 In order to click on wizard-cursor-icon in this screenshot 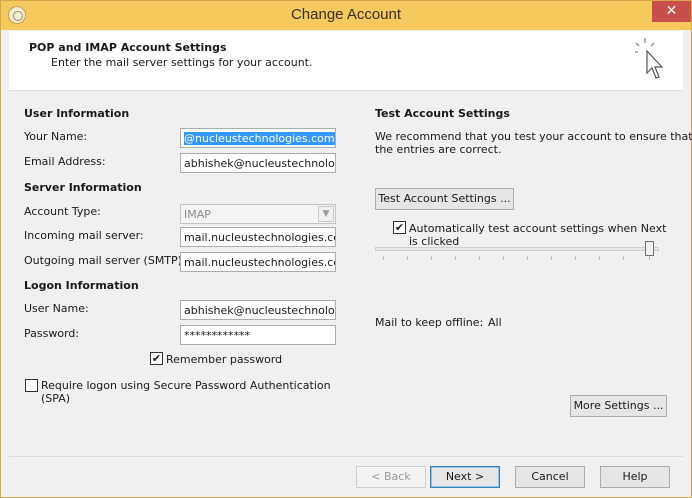, I will do `click(649, 58)`.